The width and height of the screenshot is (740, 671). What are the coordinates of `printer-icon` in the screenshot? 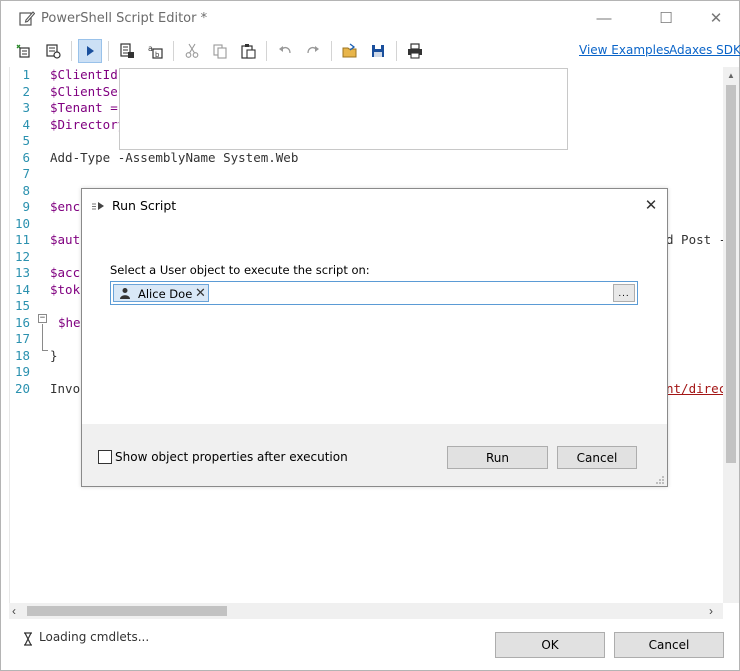 It's located at (415, 51).